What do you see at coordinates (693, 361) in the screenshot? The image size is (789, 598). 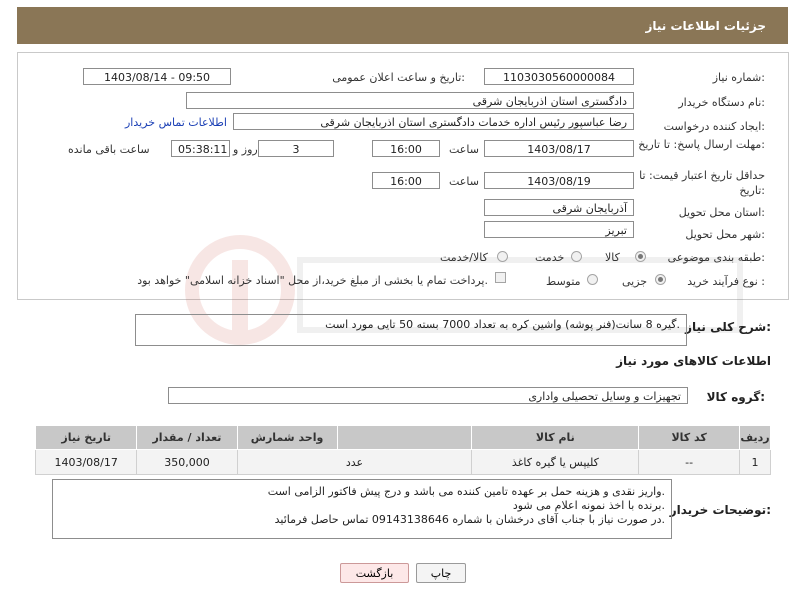 I see `goods-info-title: اطلاعات کالاهای مورد نیاز` at bounding box center [693, 361].